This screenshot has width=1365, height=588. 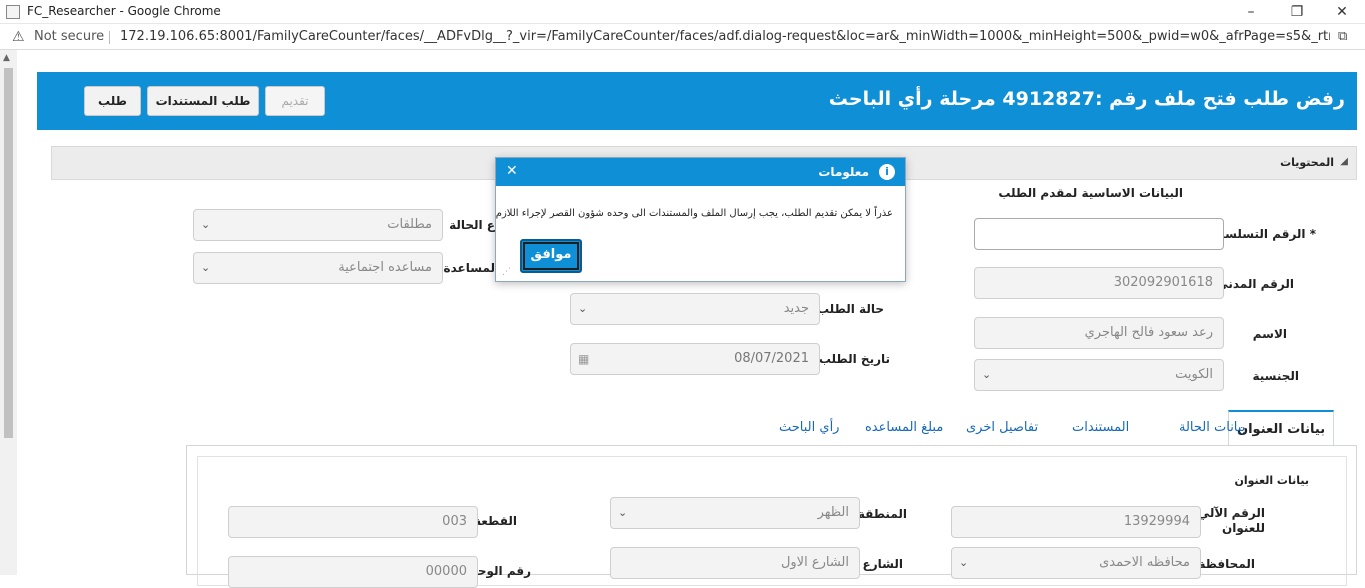 I want to click on aid-type-select: ⌄ مساعده اجتماعية, so click(x=318, y=268).